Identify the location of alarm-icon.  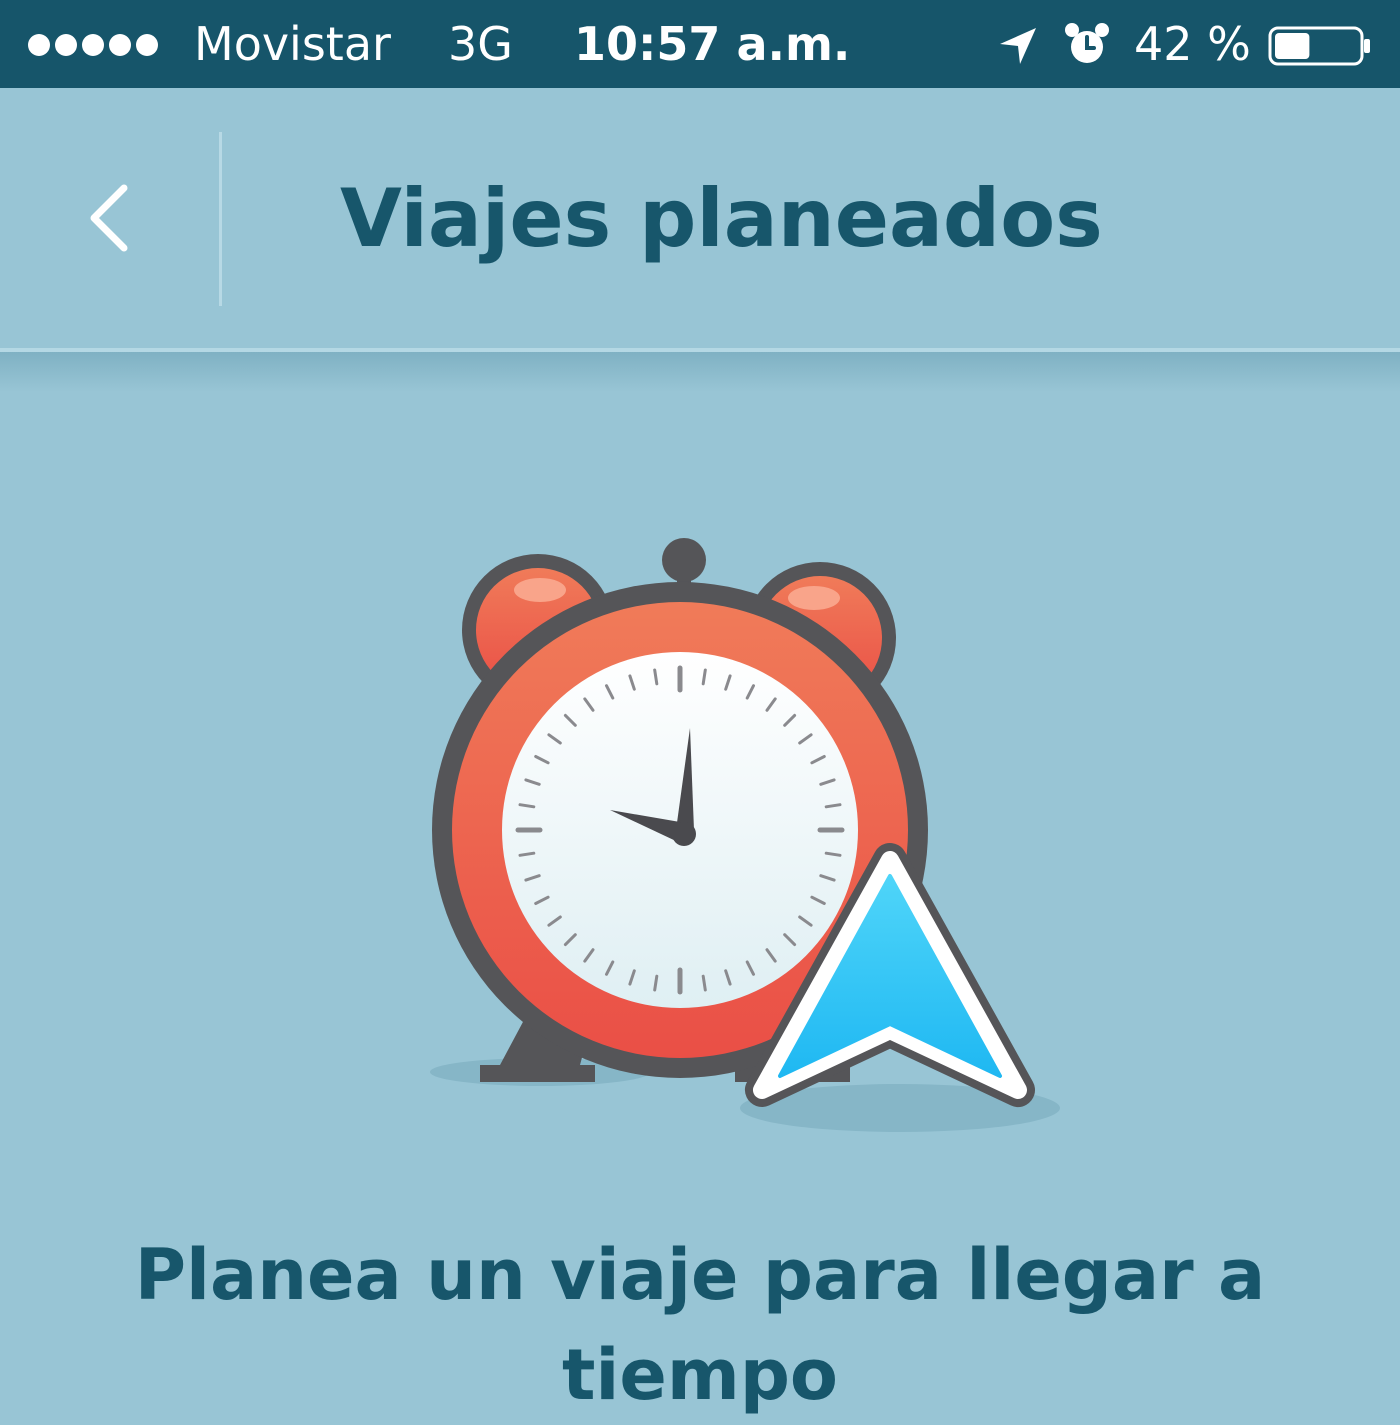
(1087, 43).